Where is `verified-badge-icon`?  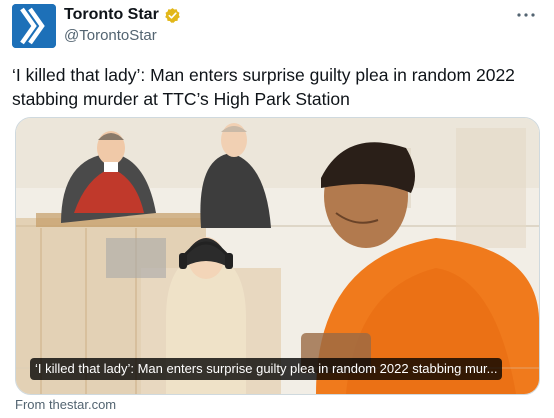 verified-badge-icon is located at coordinates (172, 15).